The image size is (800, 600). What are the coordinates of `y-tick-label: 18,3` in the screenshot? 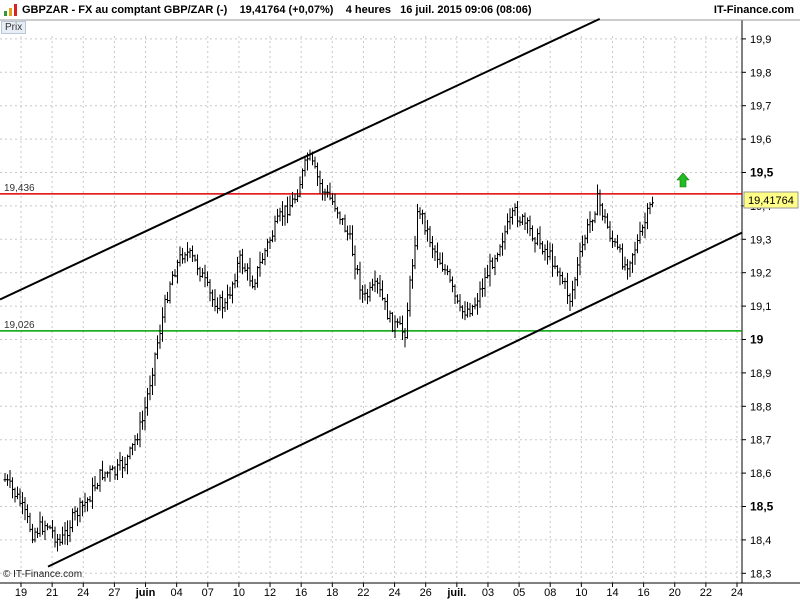 It's located at (760, 574).